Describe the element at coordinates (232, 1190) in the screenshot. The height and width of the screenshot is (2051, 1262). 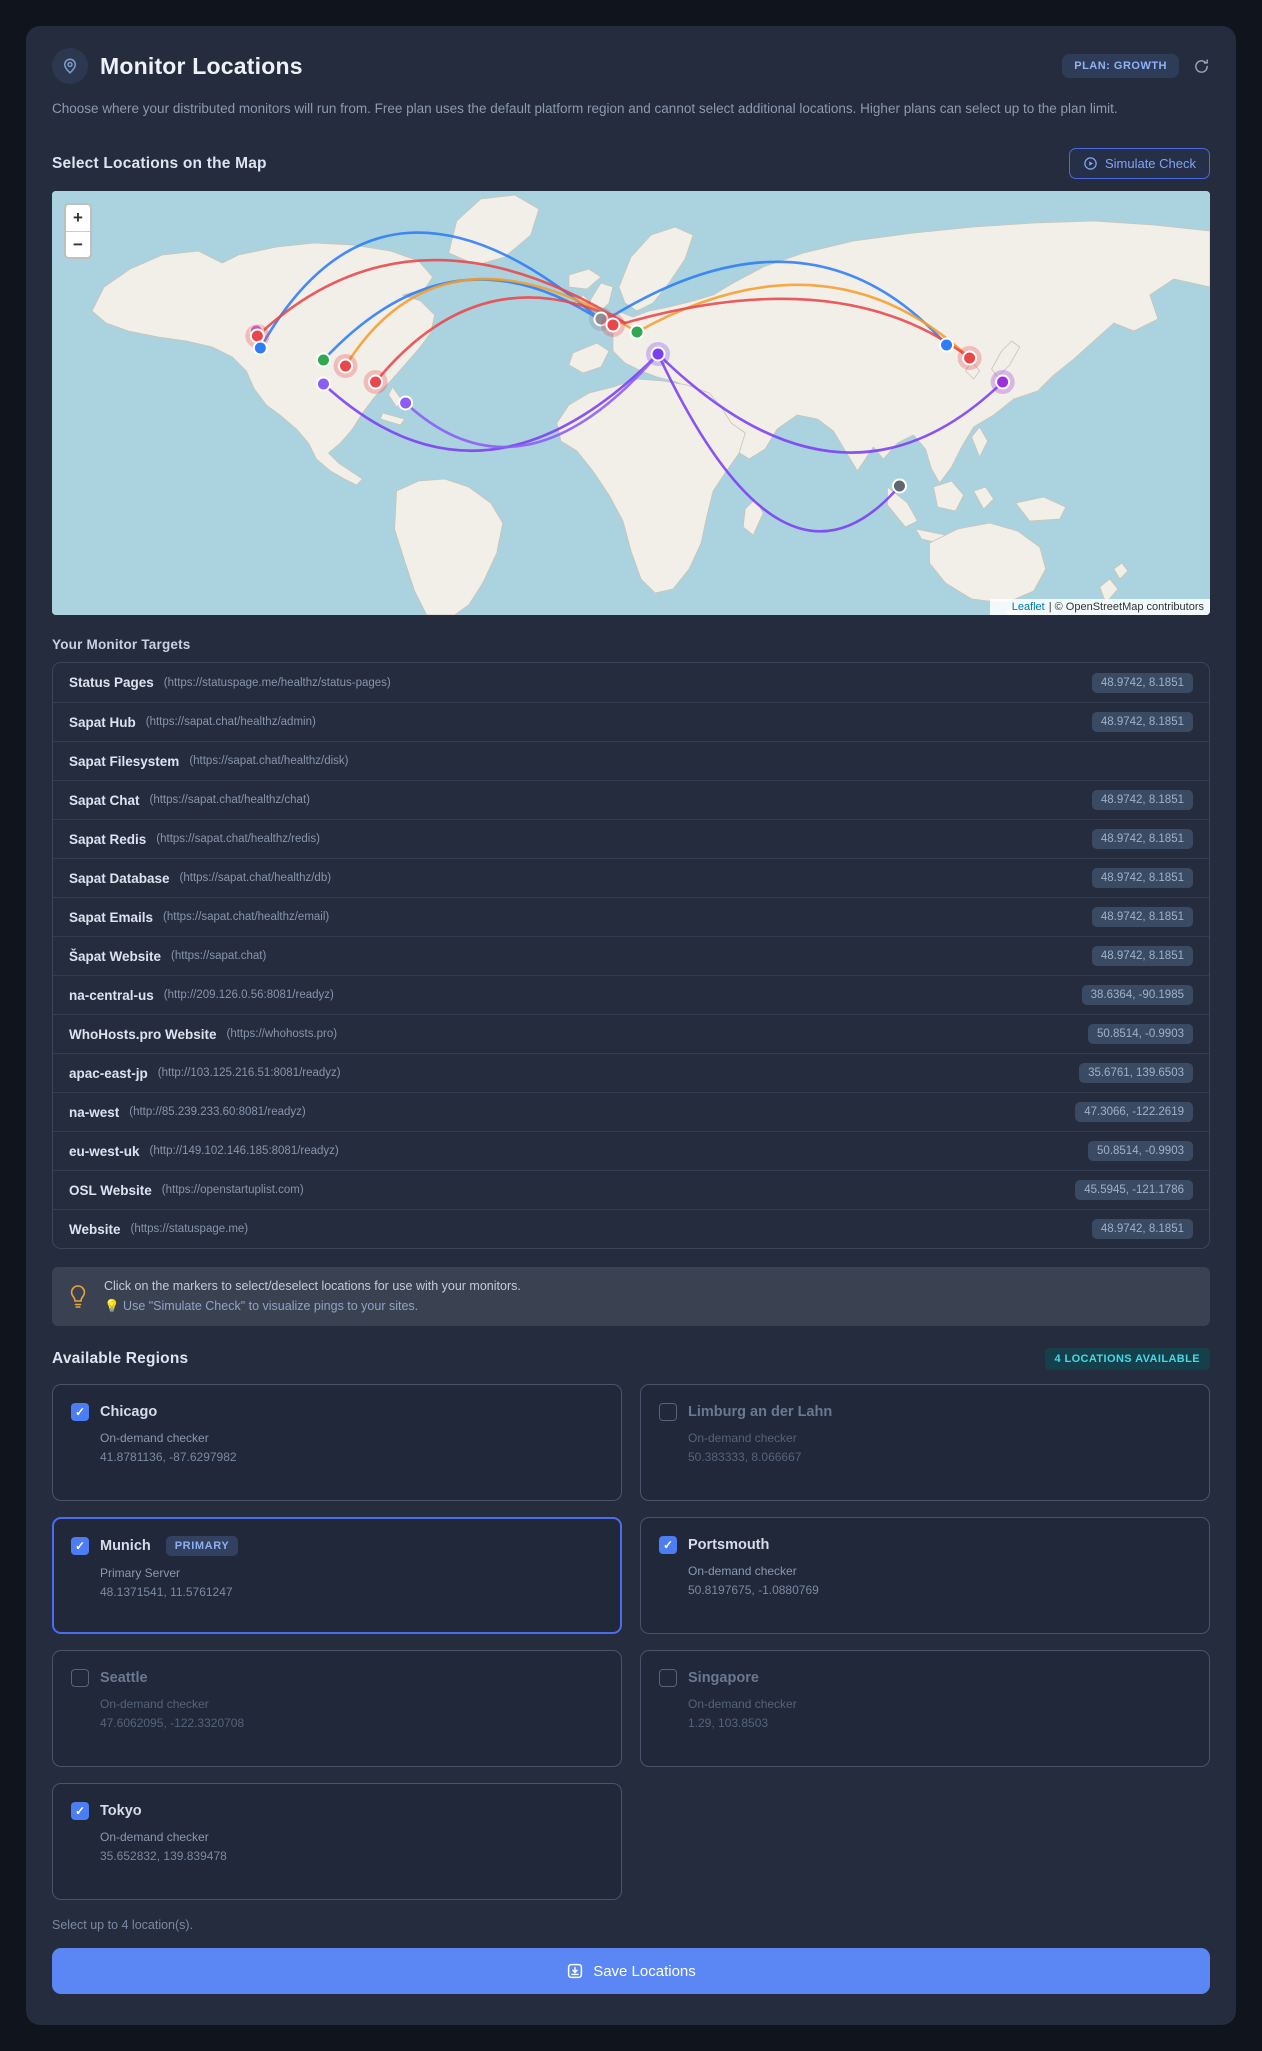
I see `target-url: (https://openstartuplist.com)` at that location.